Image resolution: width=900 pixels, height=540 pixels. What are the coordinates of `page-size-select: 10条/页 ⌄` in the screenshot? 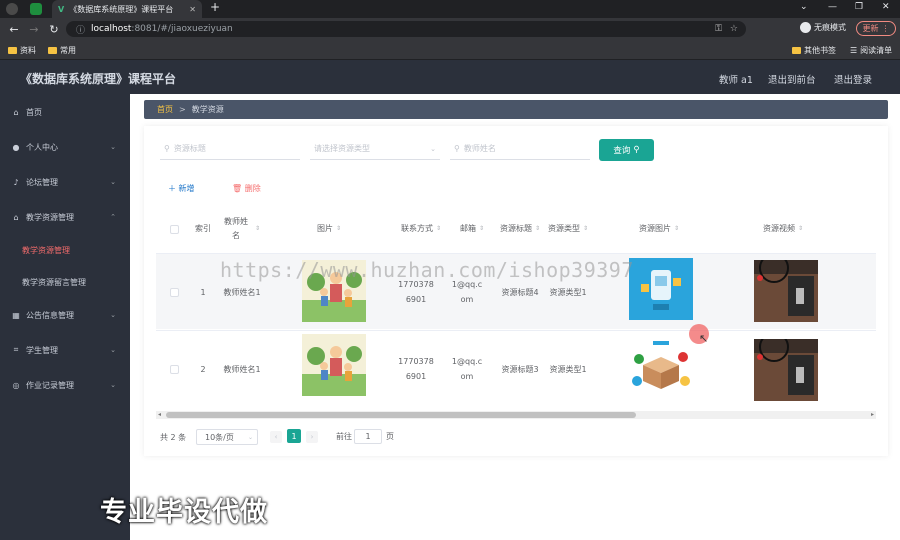 It's located at (227, 437).